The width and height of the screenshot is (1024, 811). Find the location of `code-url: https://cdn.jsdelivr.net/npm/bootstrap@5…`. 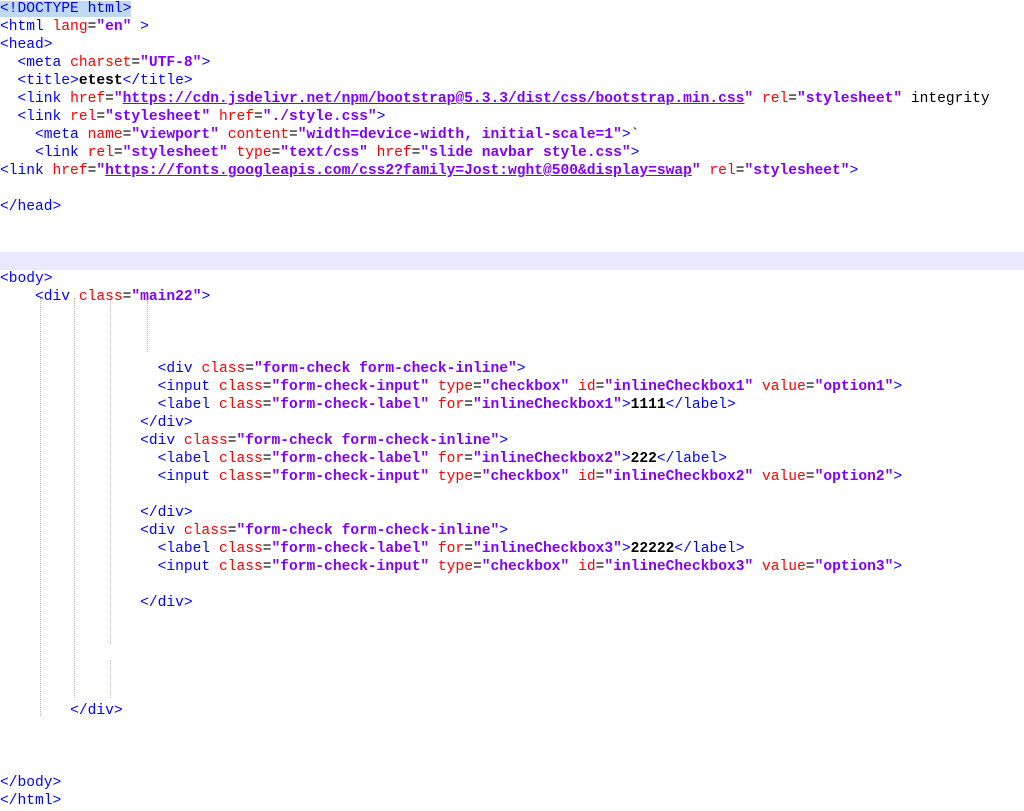

code-url: https://cdn.jsdelivr.net/npm/bootstrap@5… is located at coordinates (434, 99).